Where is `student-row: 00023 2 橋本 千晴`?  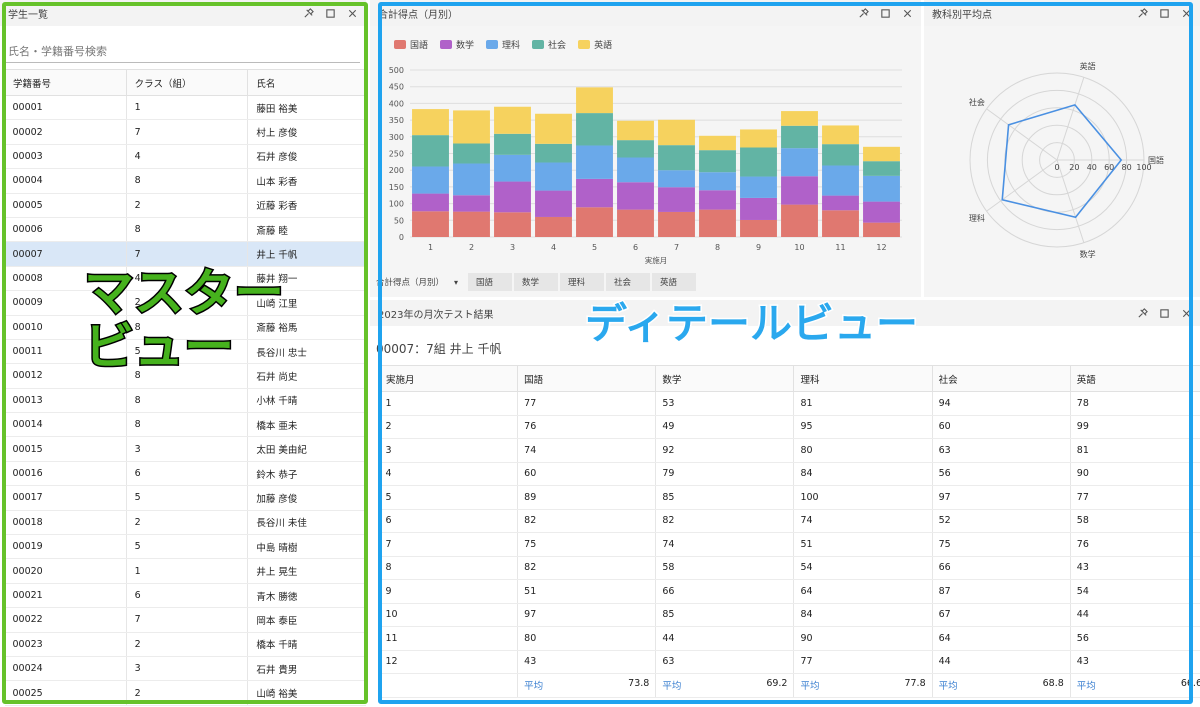
student-row: 00023 2 橋本 千晴 is located at coordinates (185, 644).